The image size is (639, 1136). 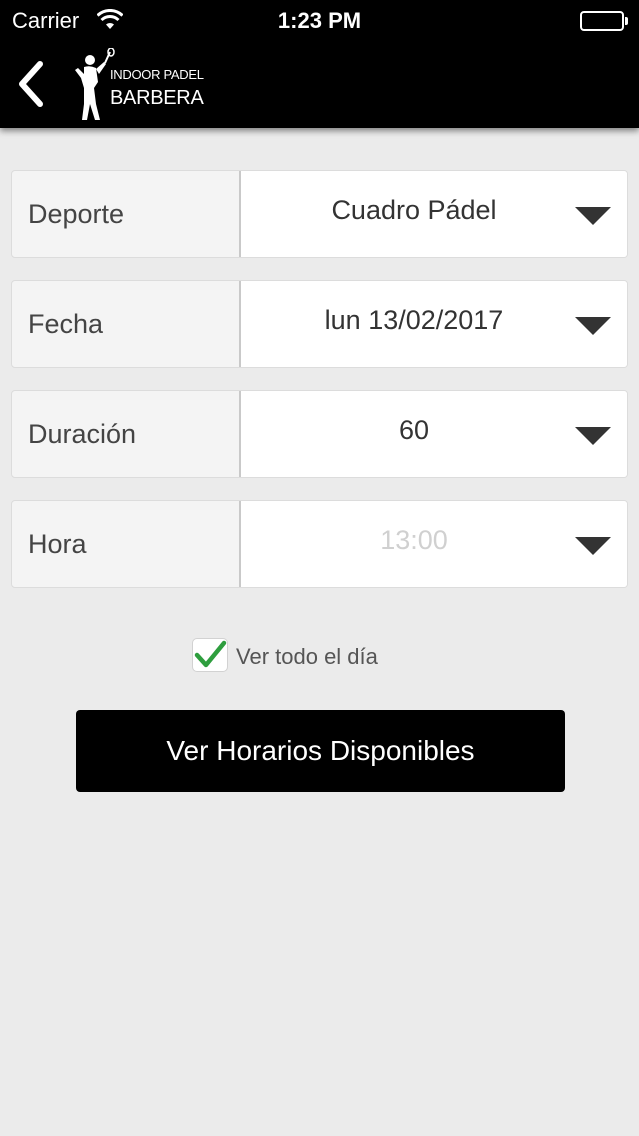 I want to click on battery-tip, so click(x=626, y=21).